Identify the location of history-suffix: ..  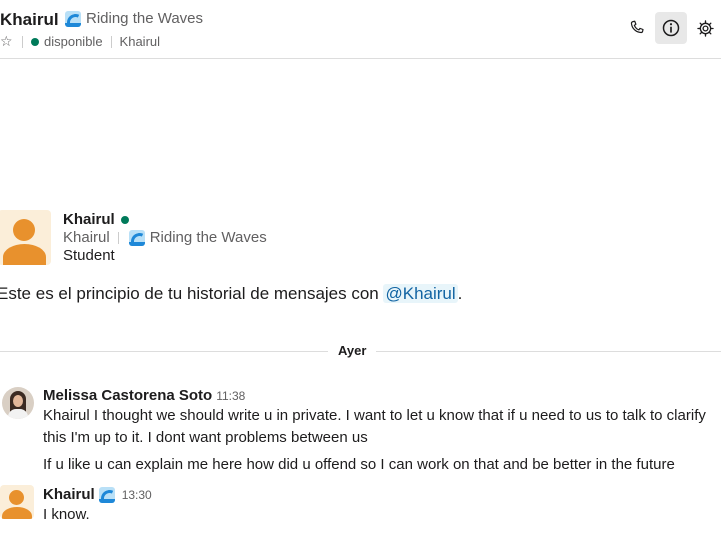
(460, 293).